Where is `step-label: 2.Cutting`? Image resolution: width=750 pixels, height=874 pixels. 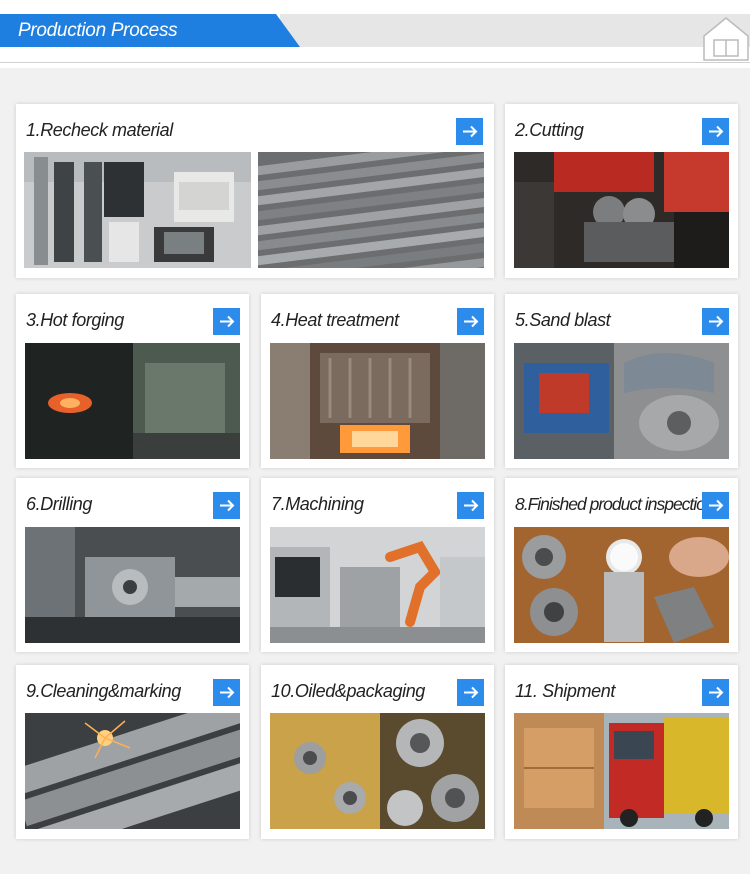 step-label: 2.Cutting is located at coordinates (549, 130).